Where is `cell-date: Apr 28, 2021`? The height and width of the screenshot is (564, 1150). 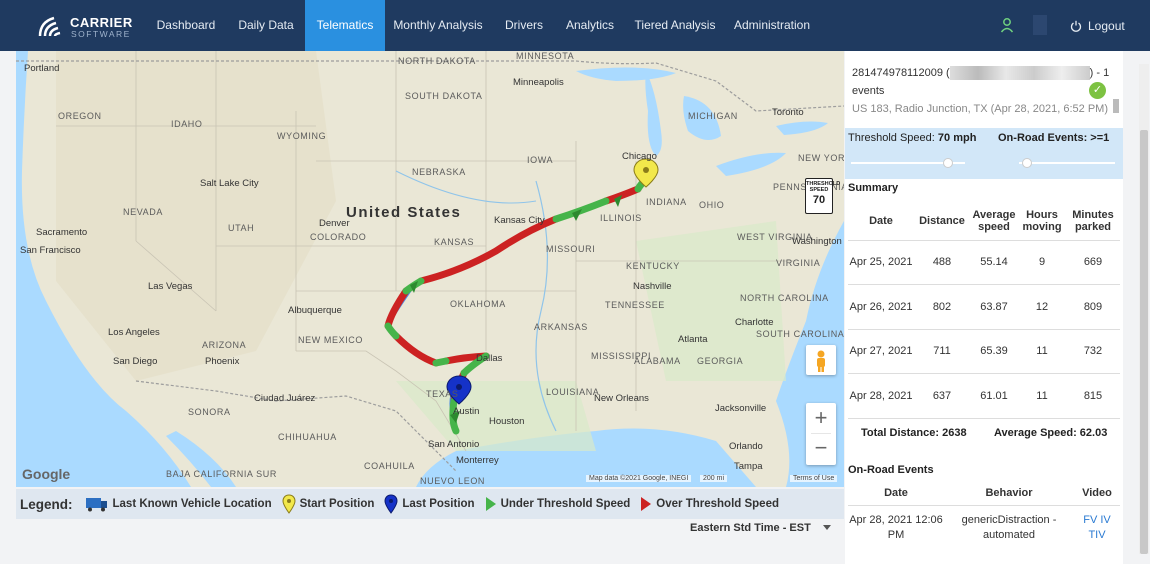 cell-date: Apr 28, 2021 is located at coordinates (881, 396).